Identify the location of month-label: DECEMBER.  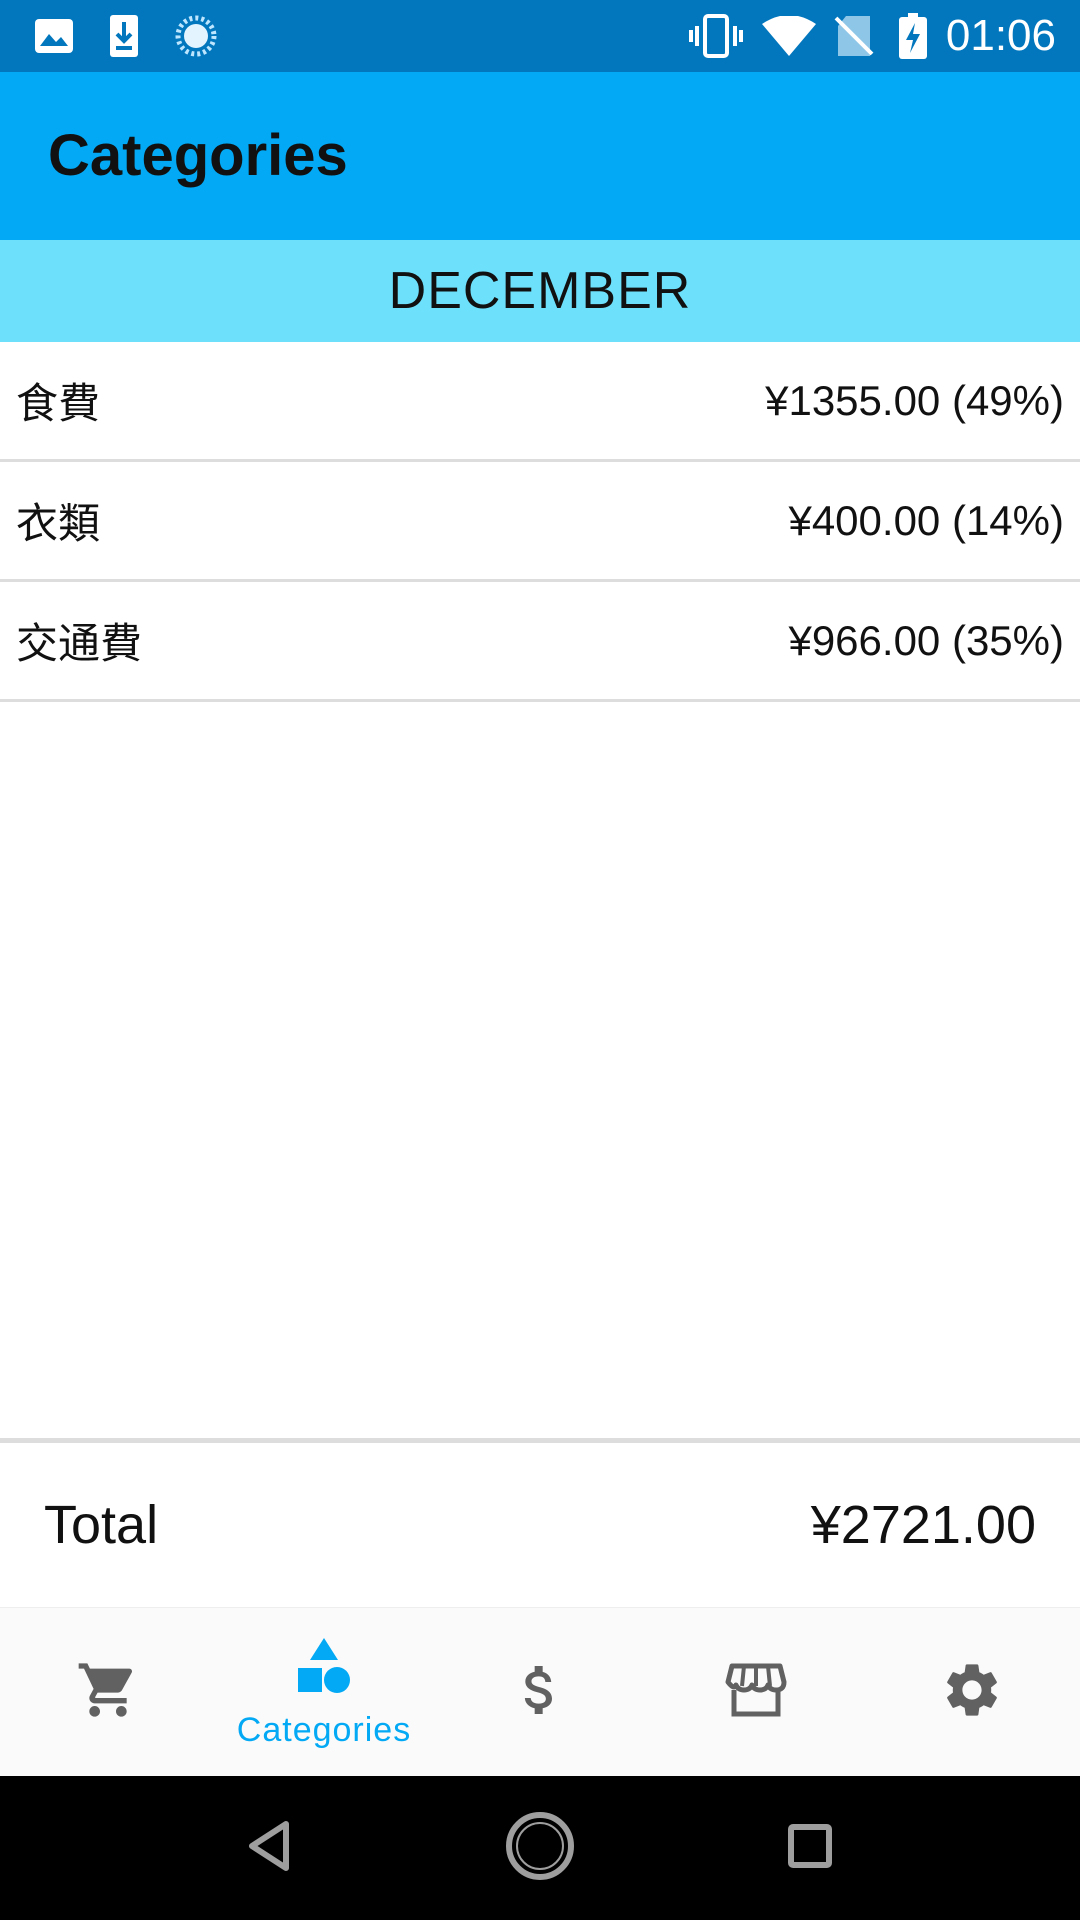
(540, 291).